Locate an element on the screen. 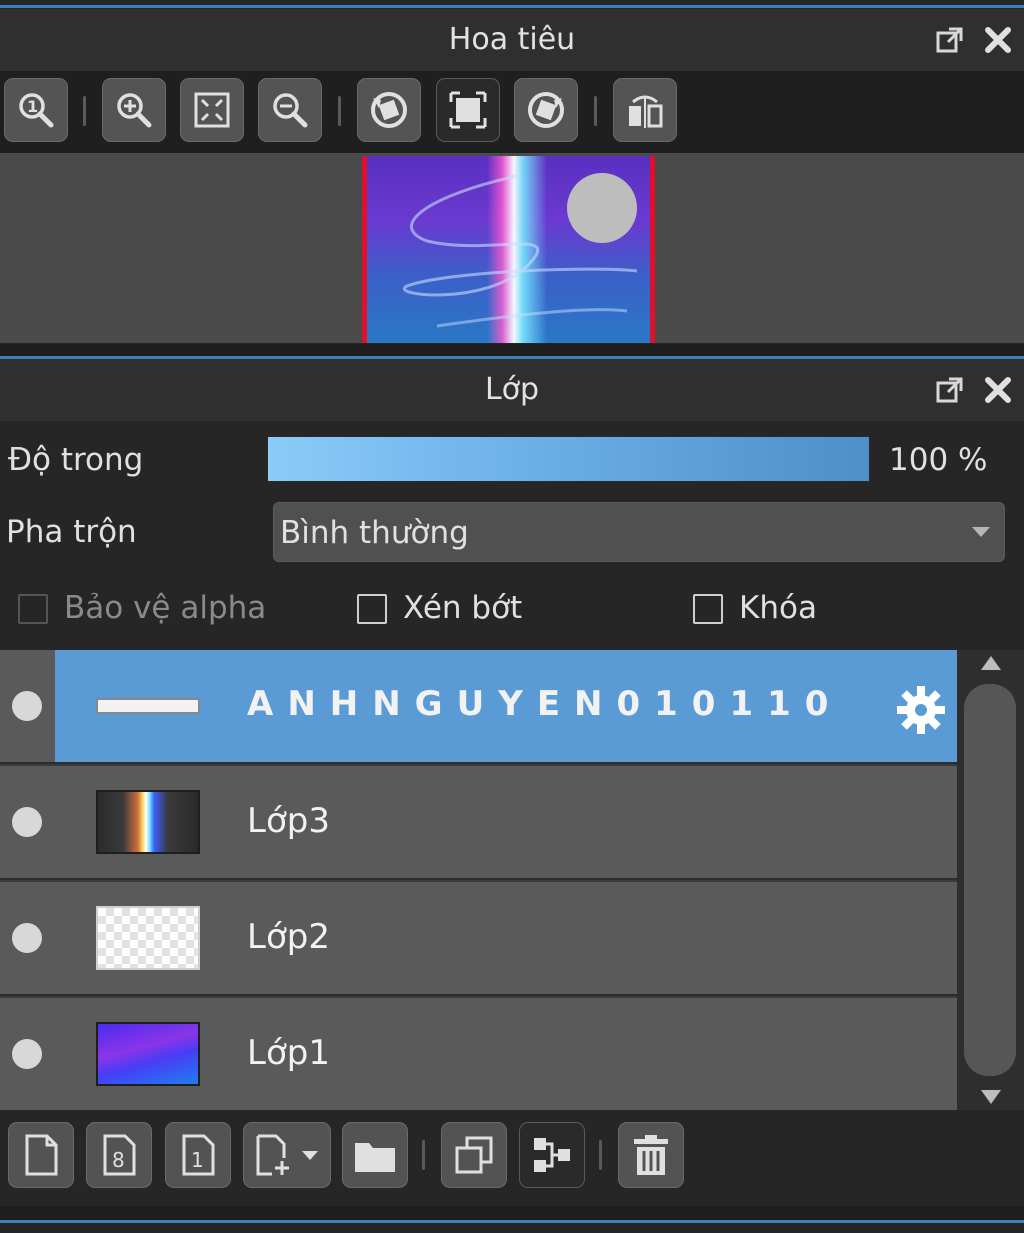 Image resolution: width=1024 pixels, height=1233 pixels. opacity-label: Độ trong is located at coordinates (76, 460).